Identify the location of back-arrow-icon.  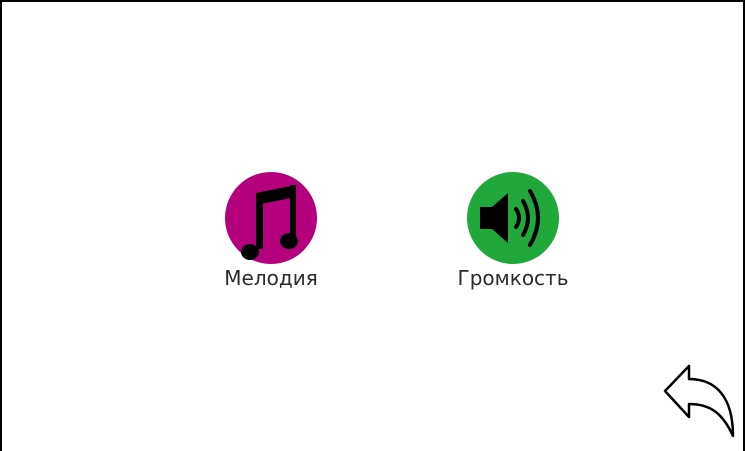
(701, 402).